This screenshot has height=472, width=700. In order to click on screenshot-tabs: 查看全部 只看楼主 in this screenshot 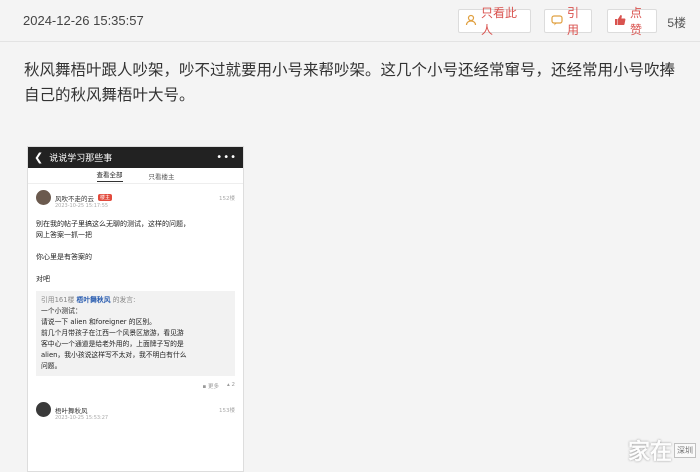, I will do `click(135, 176)`.